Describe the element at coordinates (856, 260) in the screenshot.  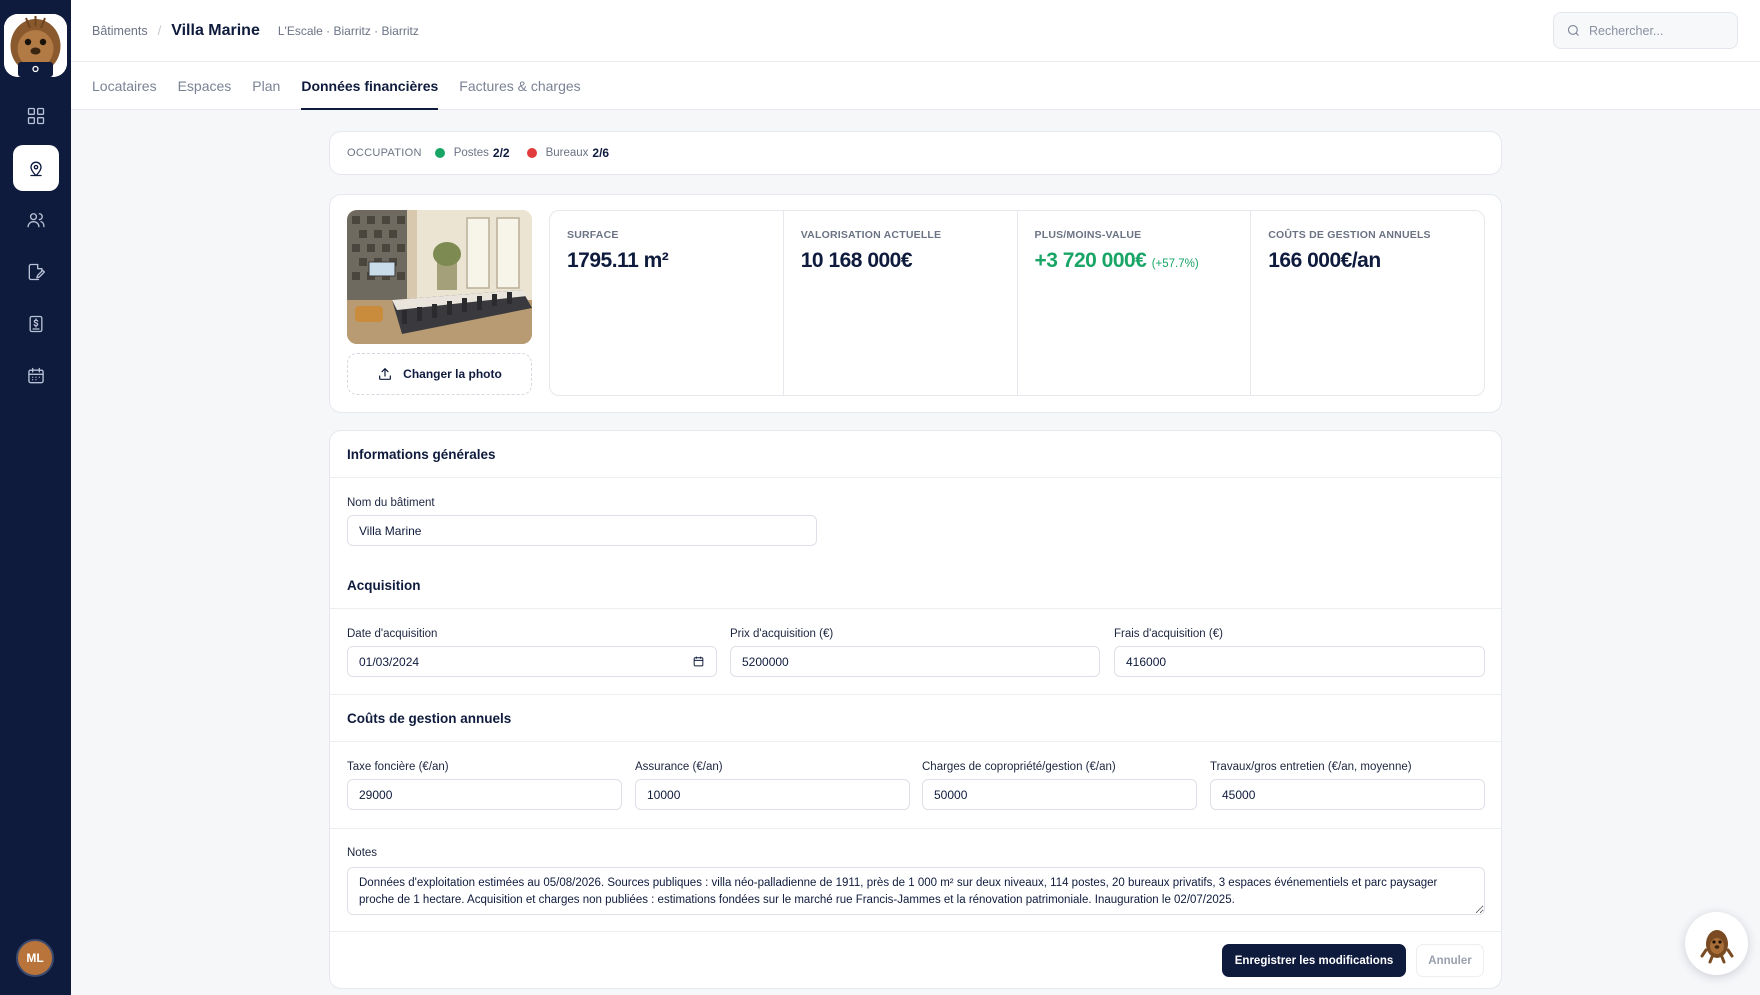
I see `stat-value: 10 168 000€` at that location.